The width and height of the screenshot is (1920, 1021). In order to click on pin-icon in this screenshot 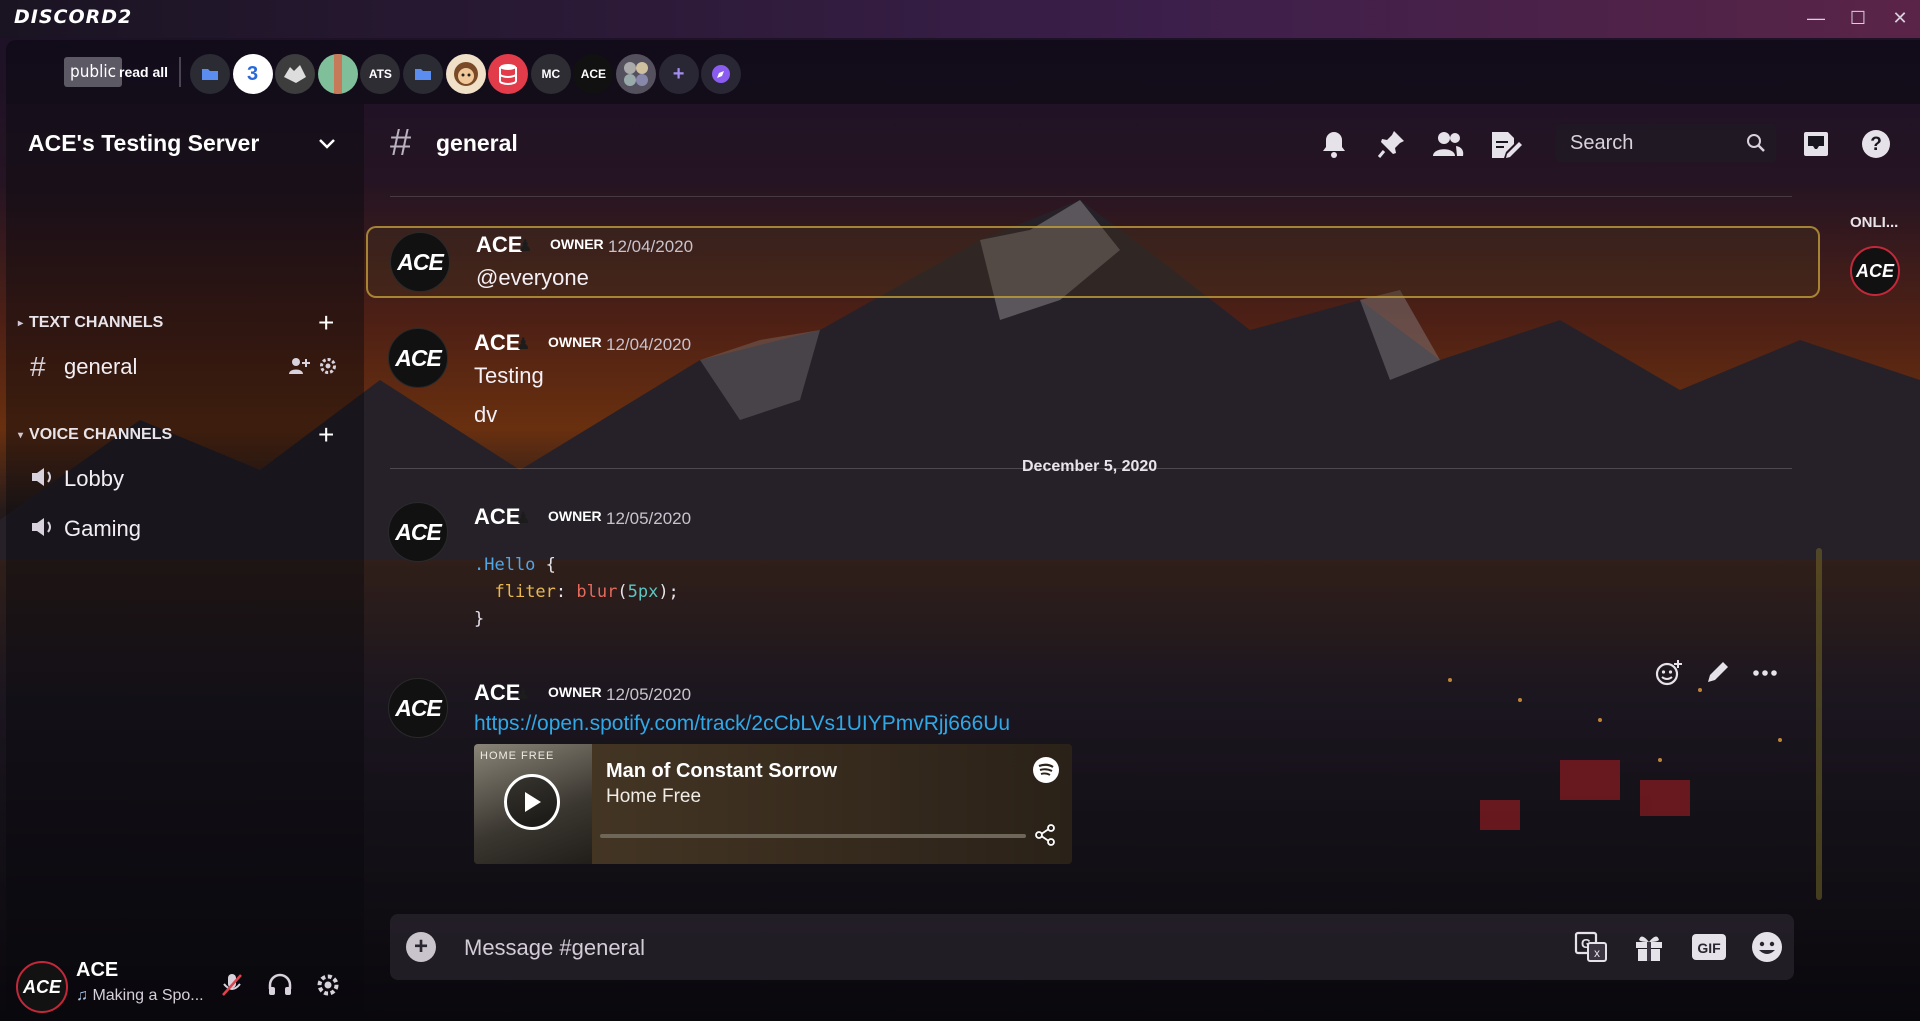, I will do `click(1392, 144)`.